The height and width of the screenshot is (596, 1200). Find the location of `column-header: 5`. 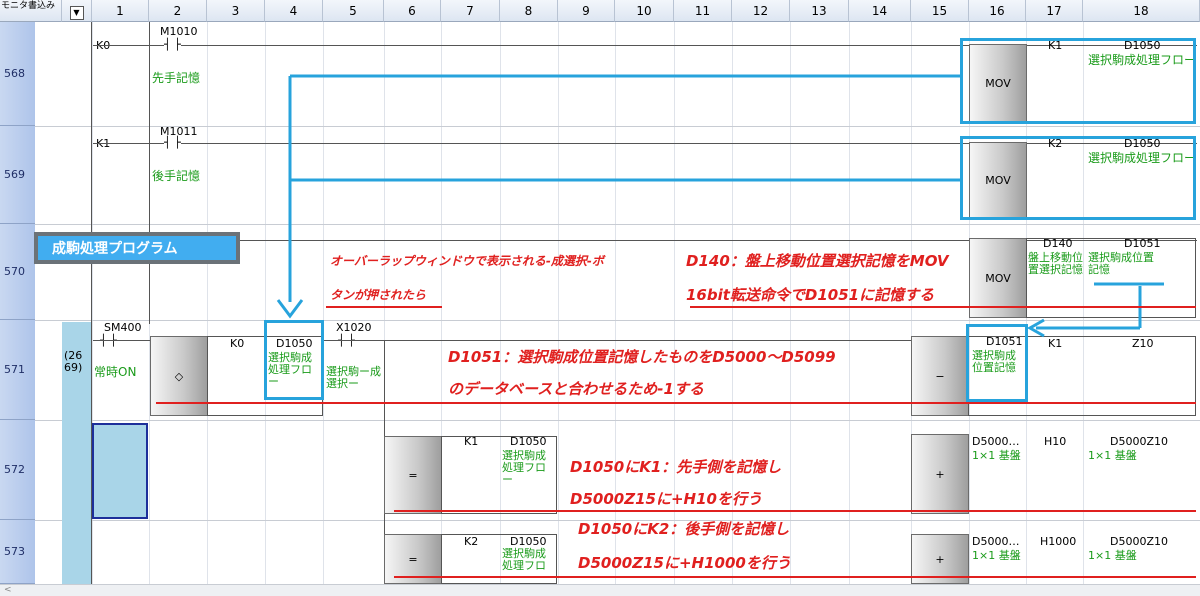

column-header: 5 is located at coordinates (353, 11).